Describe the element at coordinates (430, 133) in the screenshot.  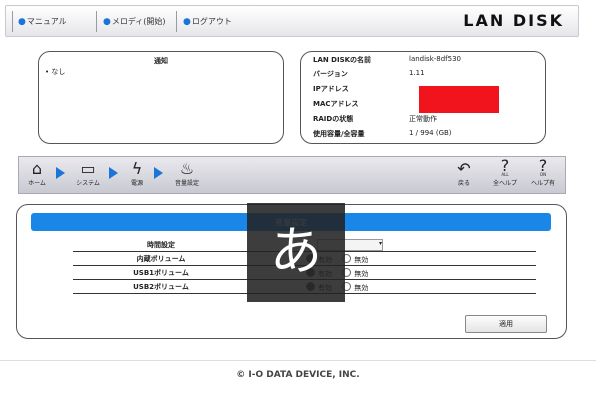
I see `info-value: 1 / 994 (GB)` at that location.